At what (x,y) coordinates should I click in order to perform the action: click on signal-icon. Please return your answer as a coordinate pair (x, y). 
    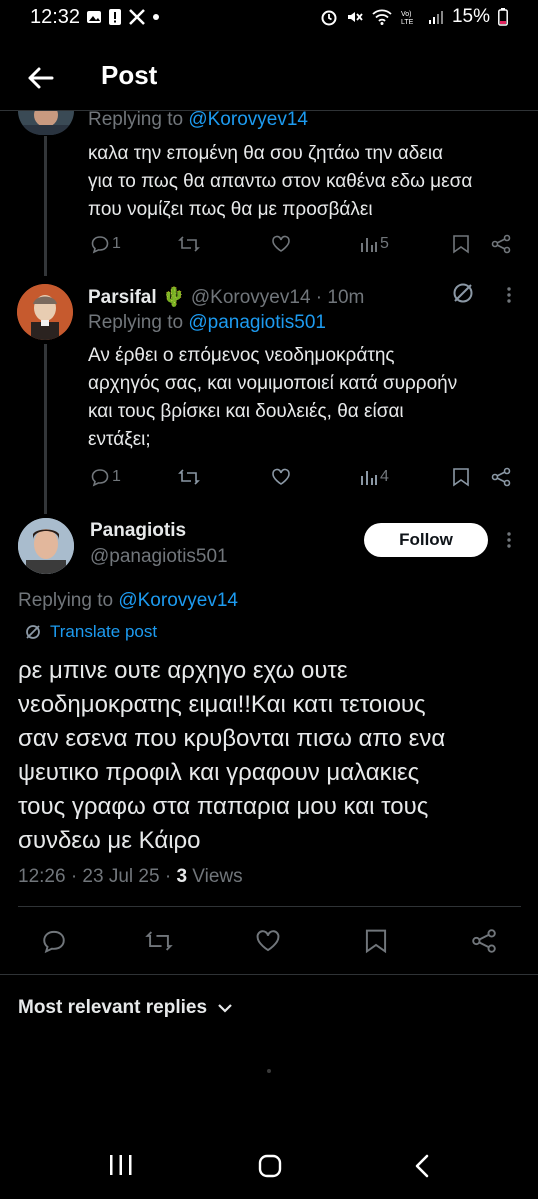
    Looking at the image, I should click on (435, 17).